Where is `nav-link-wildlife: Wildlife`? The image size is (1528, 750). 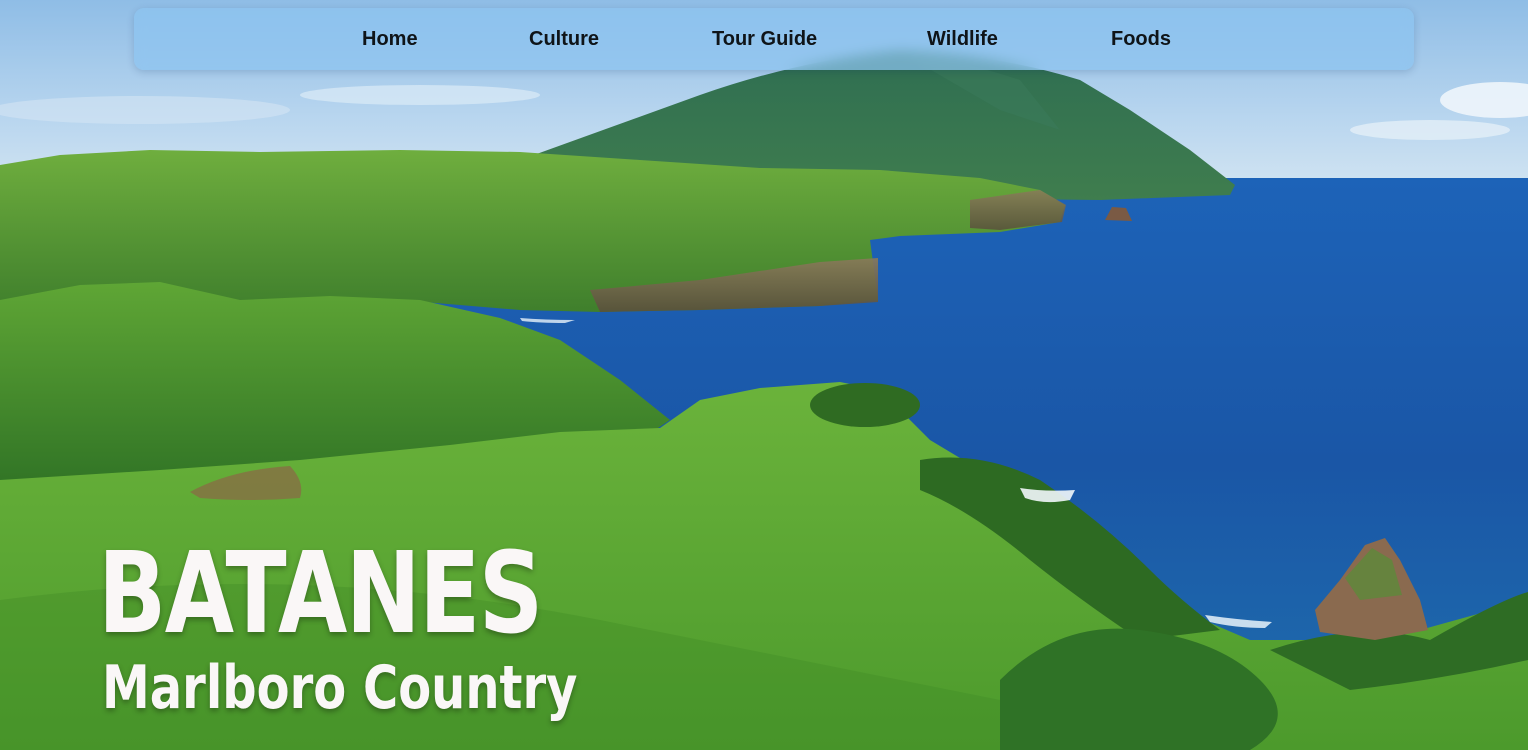
nav-link-wildlife: Wildlife is located at coordinates (962, 39).